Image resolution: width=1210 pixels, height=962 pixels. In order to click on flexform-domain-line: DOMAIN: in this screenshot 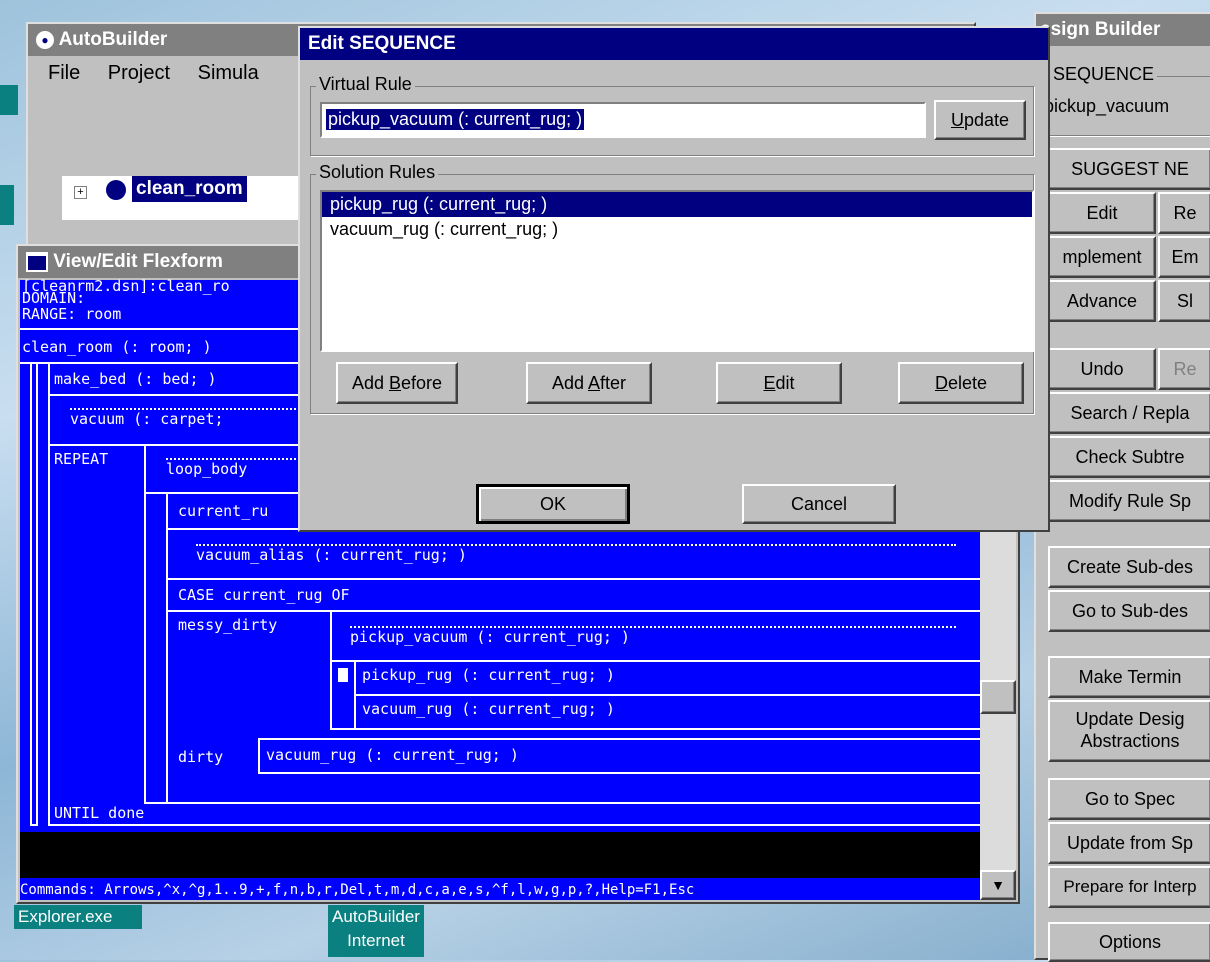, I will do `click(54, 298)`.